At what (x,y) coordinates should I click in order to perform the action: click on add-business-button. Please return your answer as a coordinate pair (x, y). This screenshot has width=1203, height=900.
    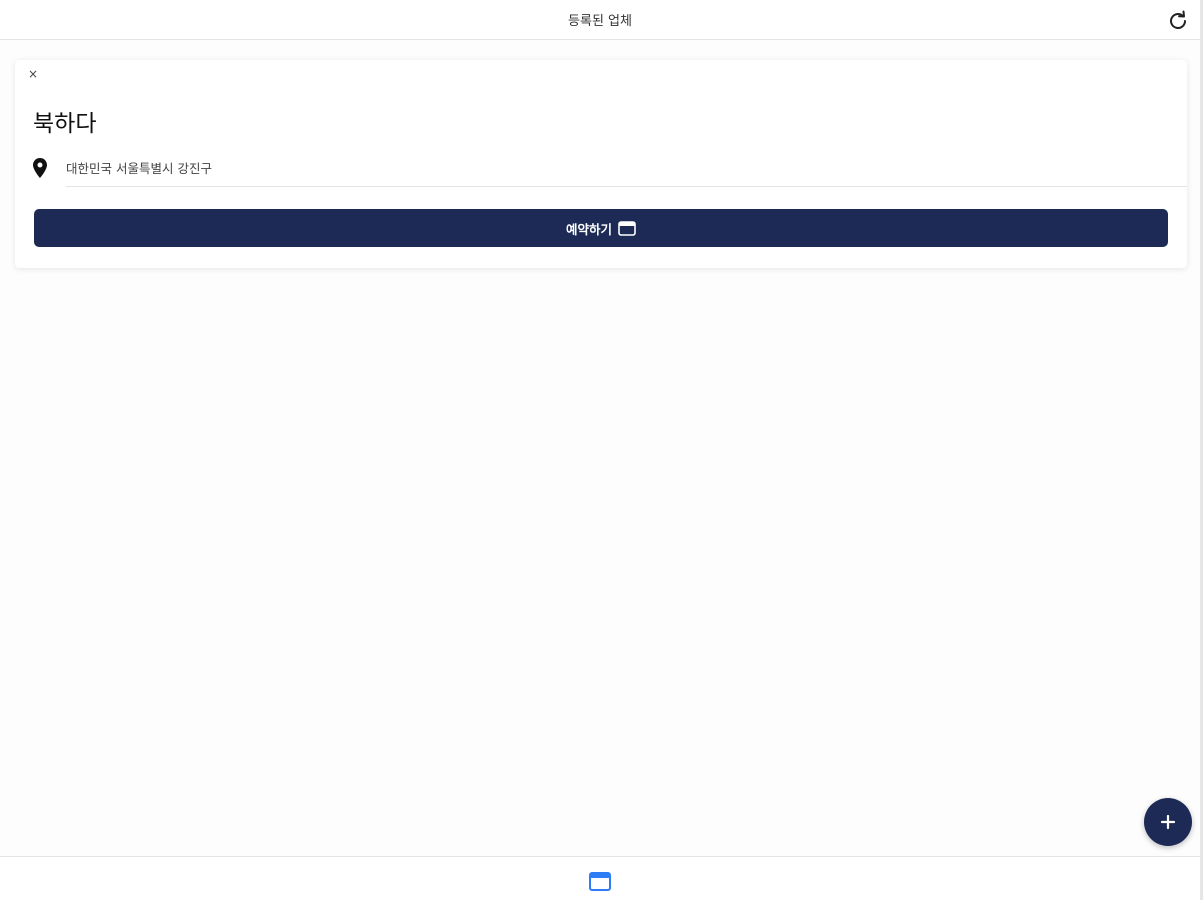
    Looking at the image, I should click on (1168, 822).